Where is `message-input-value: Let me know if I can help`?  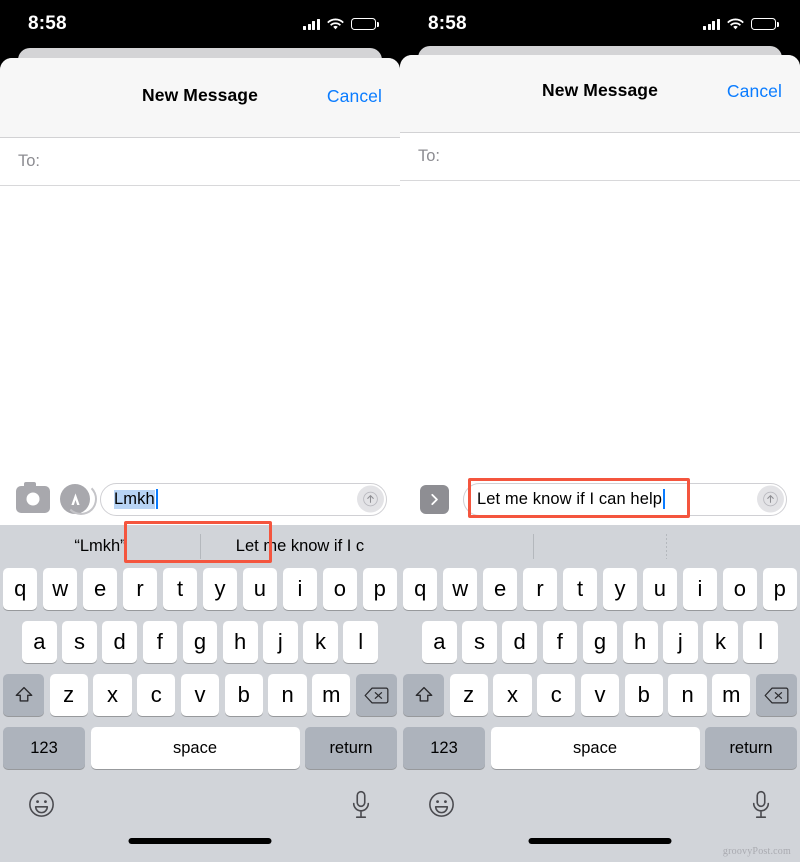 message-input-value: Let me know if I can help is located at coordinates (570, 498).